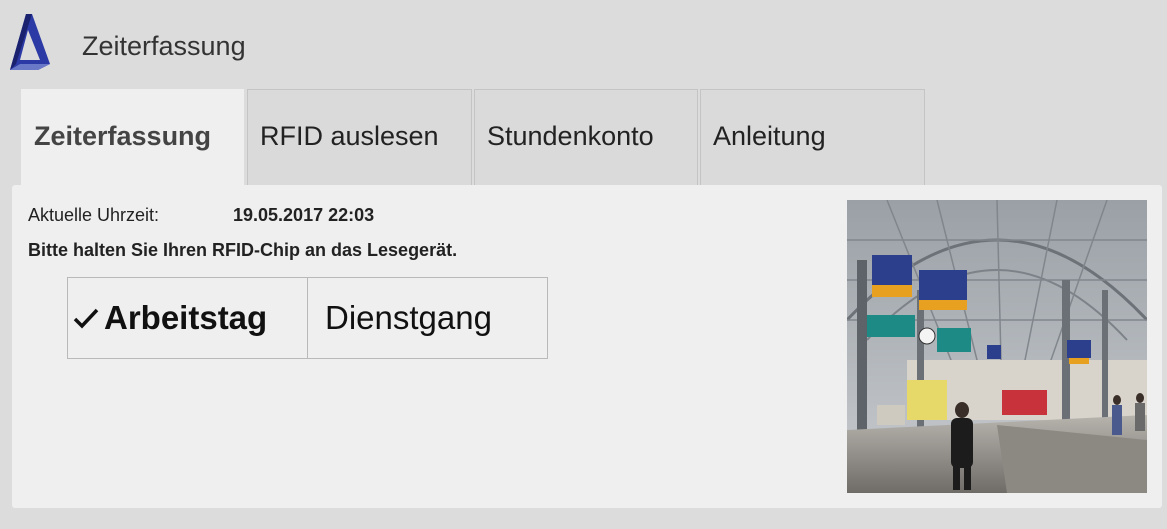  I want to click on arbeitstag-button: Arbeitstag, so click(187, 318).